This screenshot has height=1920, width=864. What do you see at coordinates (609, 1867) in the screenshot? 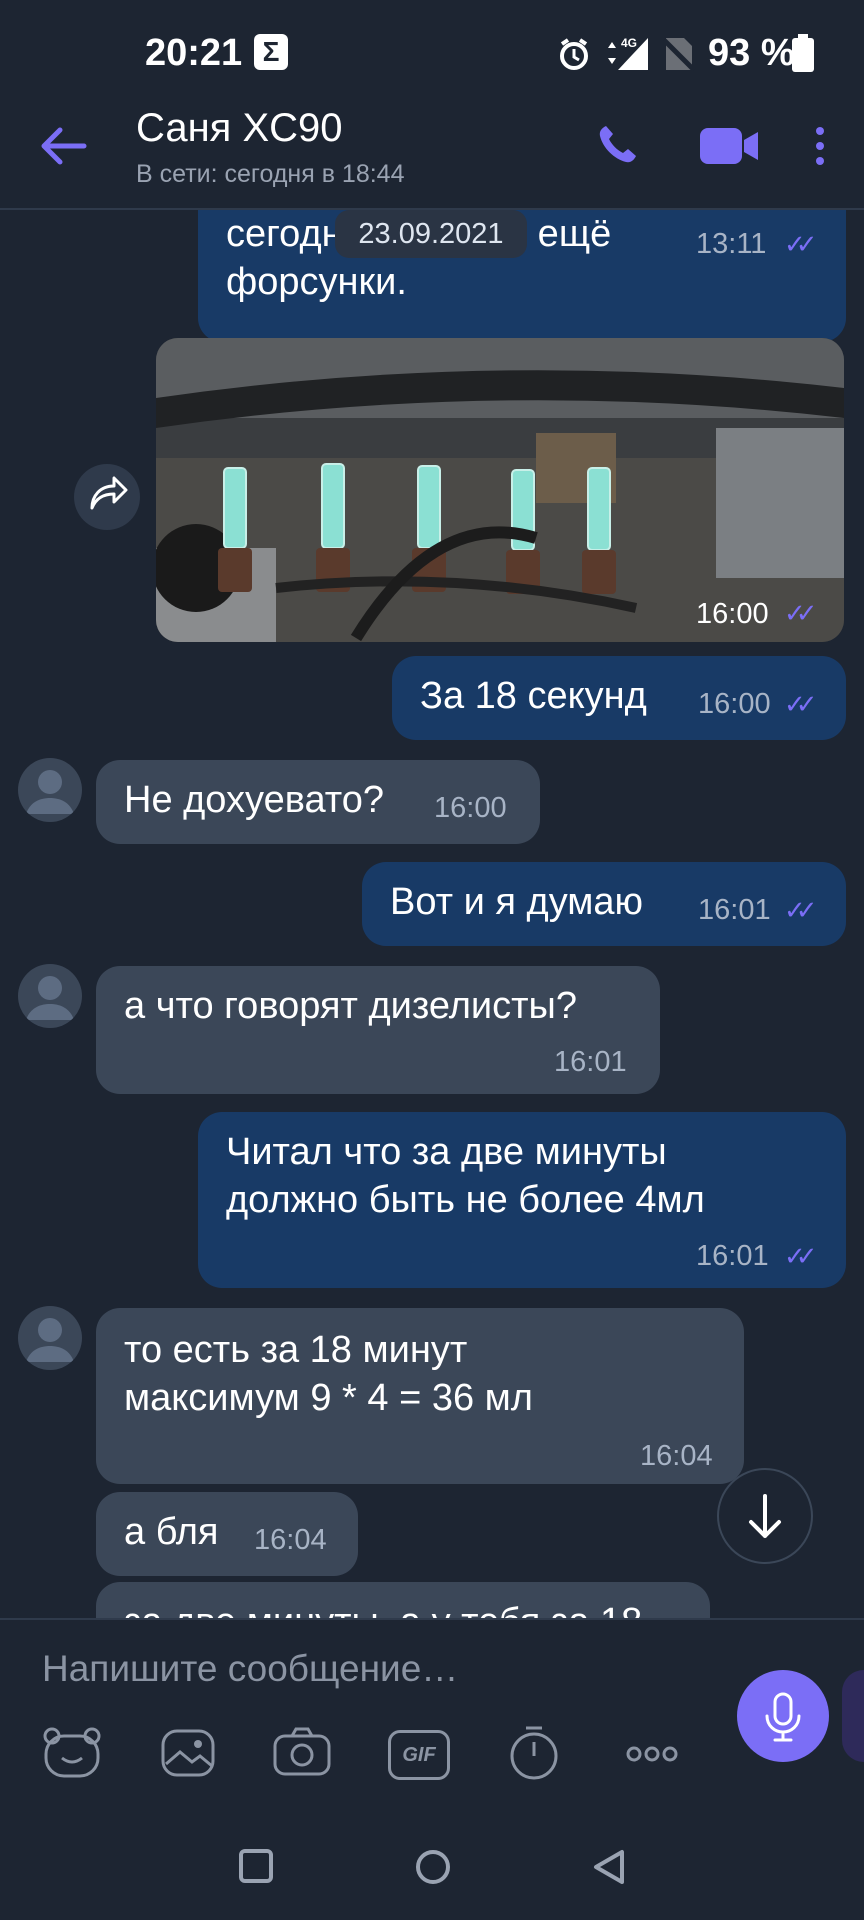
I see `back-icon` at bounding box center [609, 1867].